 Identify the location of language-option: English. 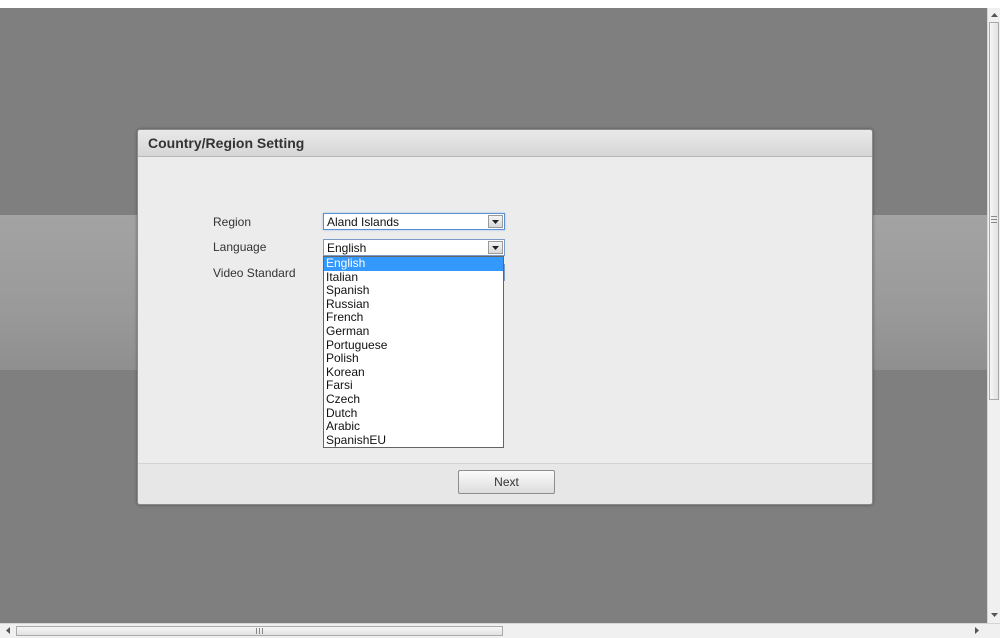
(413, 263).